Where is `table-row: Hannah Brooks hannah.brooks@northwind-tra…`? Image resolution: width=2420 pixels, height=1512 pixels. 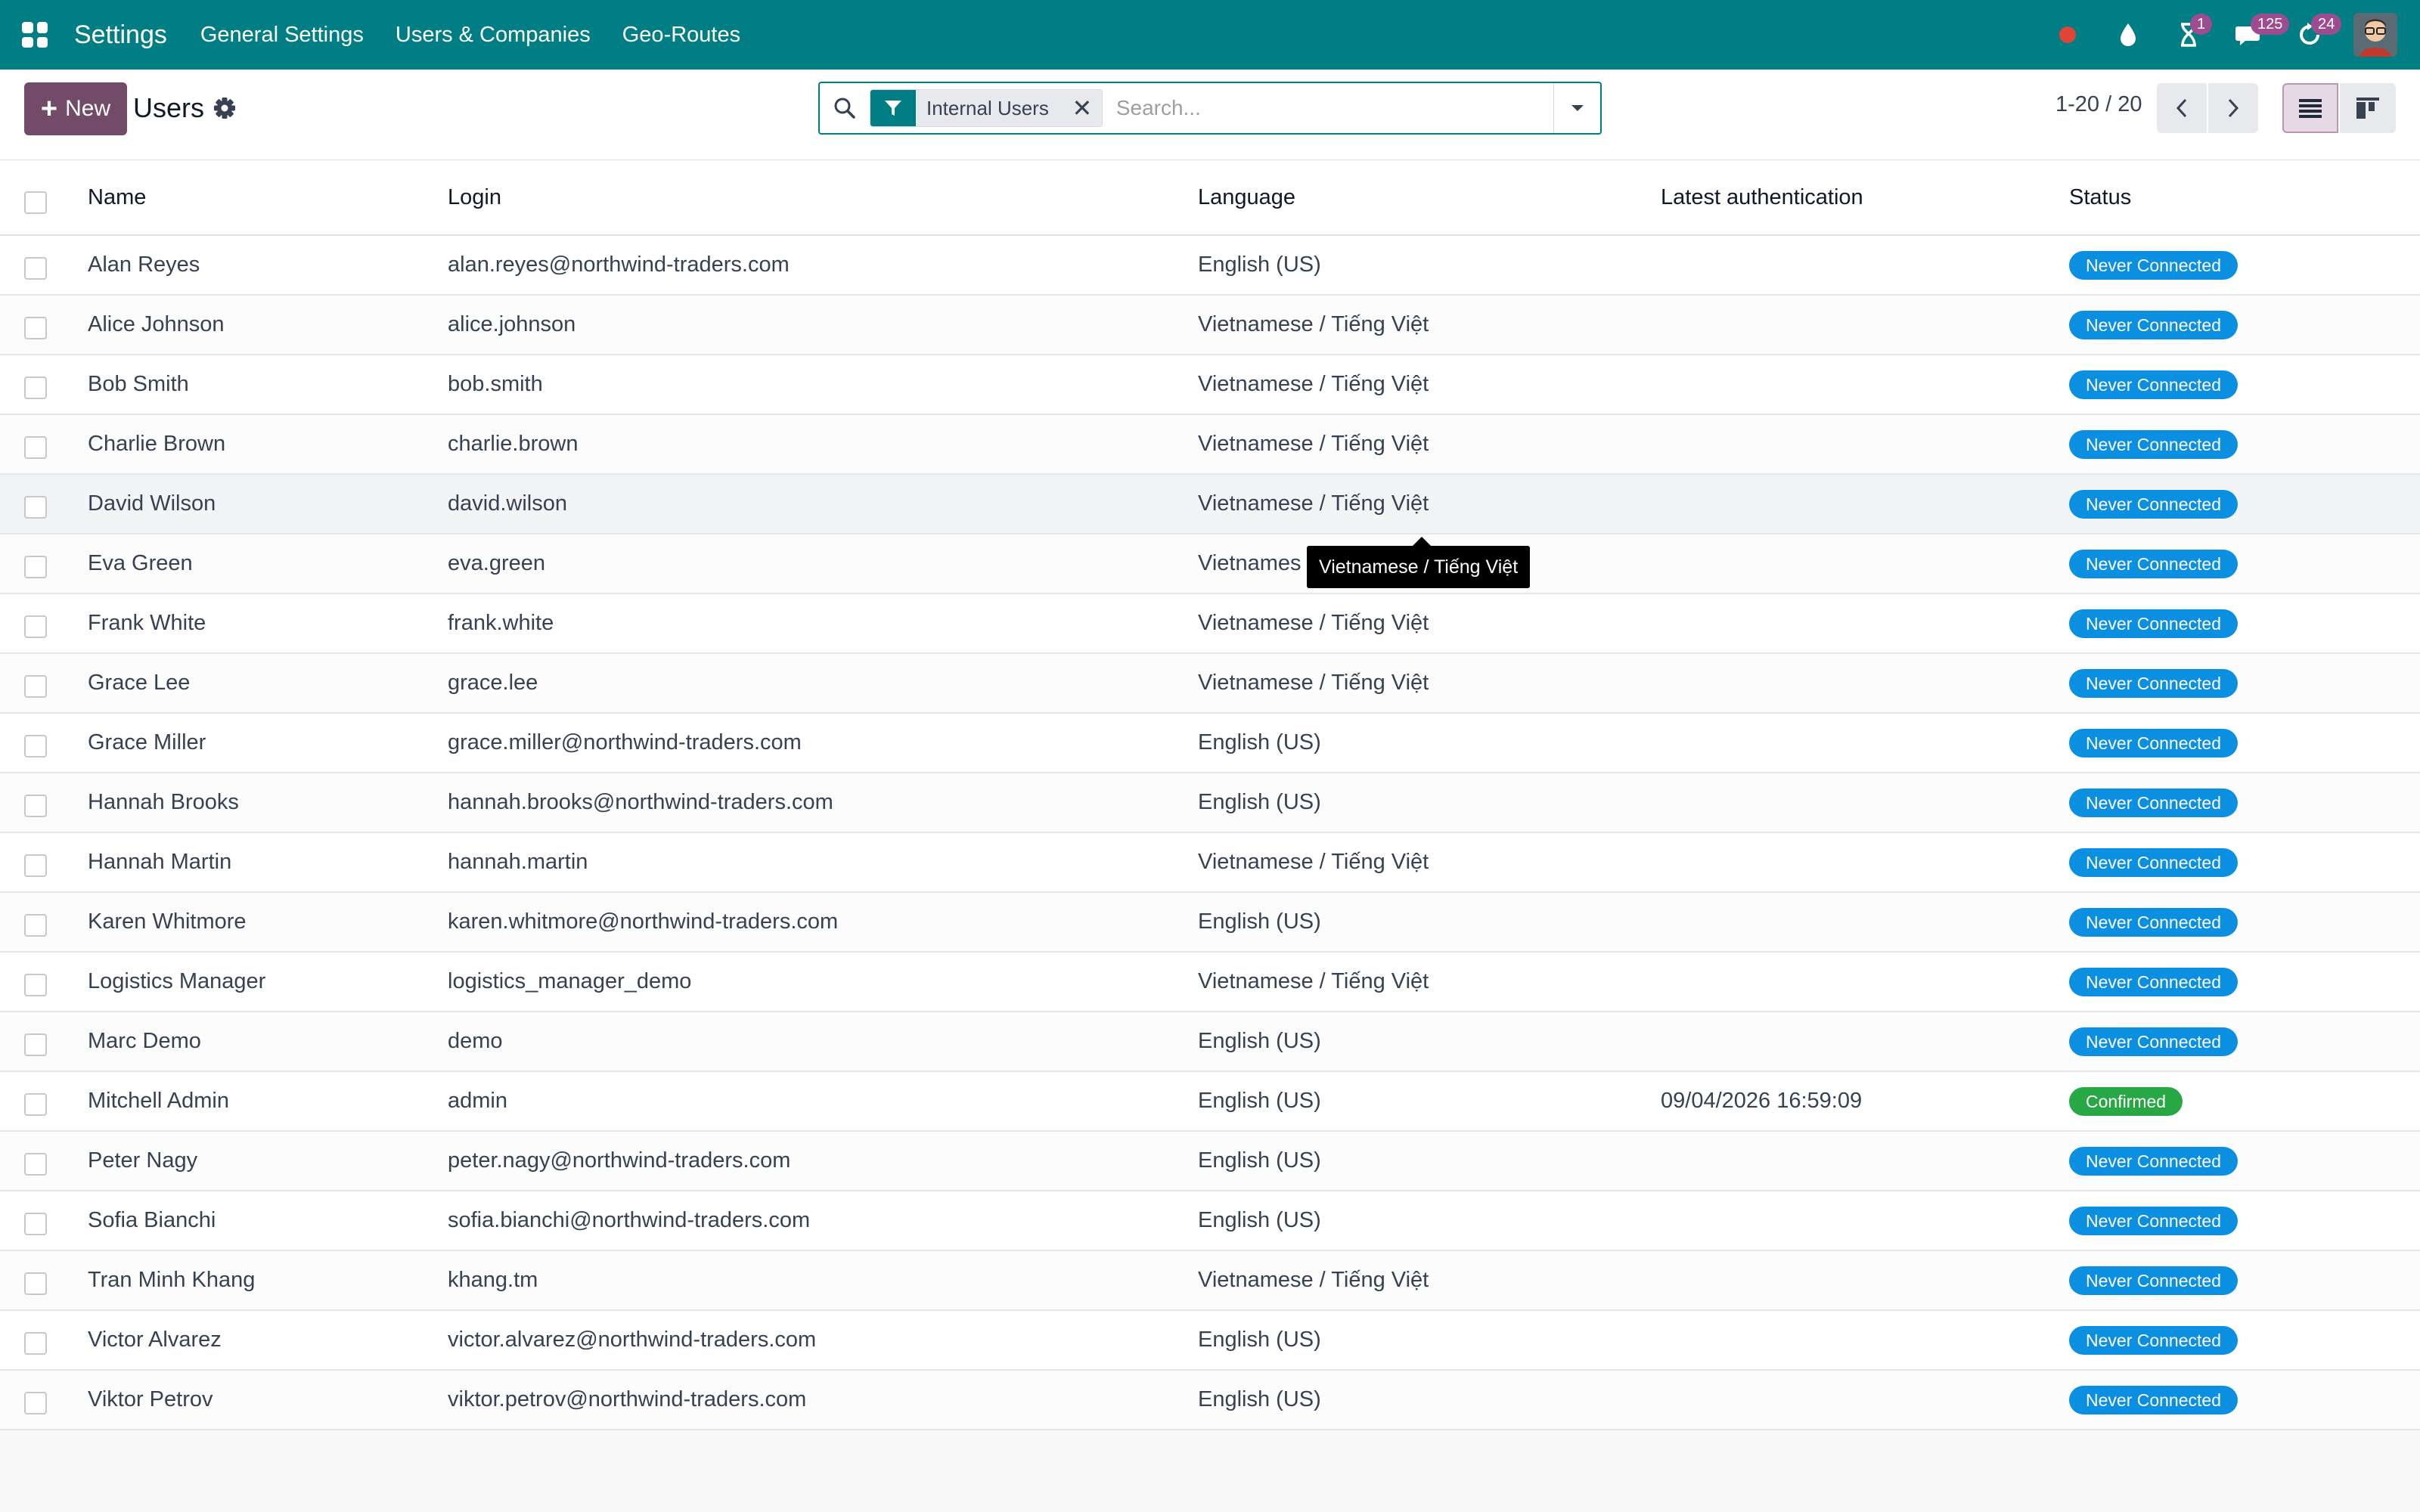
table-row: Hannah Brooks hannah.brooks@northwind-tra… is located at coordinates (1210, 803).